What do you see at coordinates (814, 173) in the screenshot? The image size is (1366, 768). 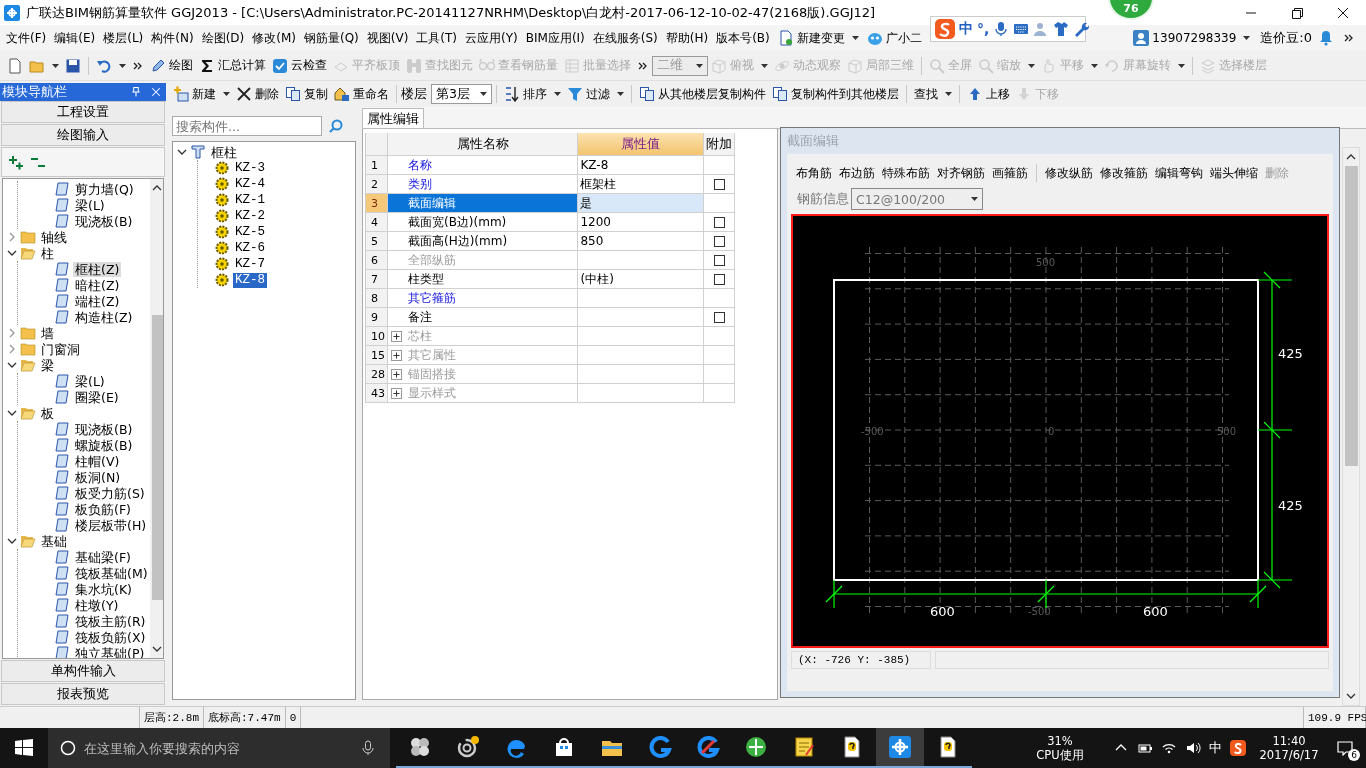 I see `tool-button: 布角筋` at bounding box center [814, 173].